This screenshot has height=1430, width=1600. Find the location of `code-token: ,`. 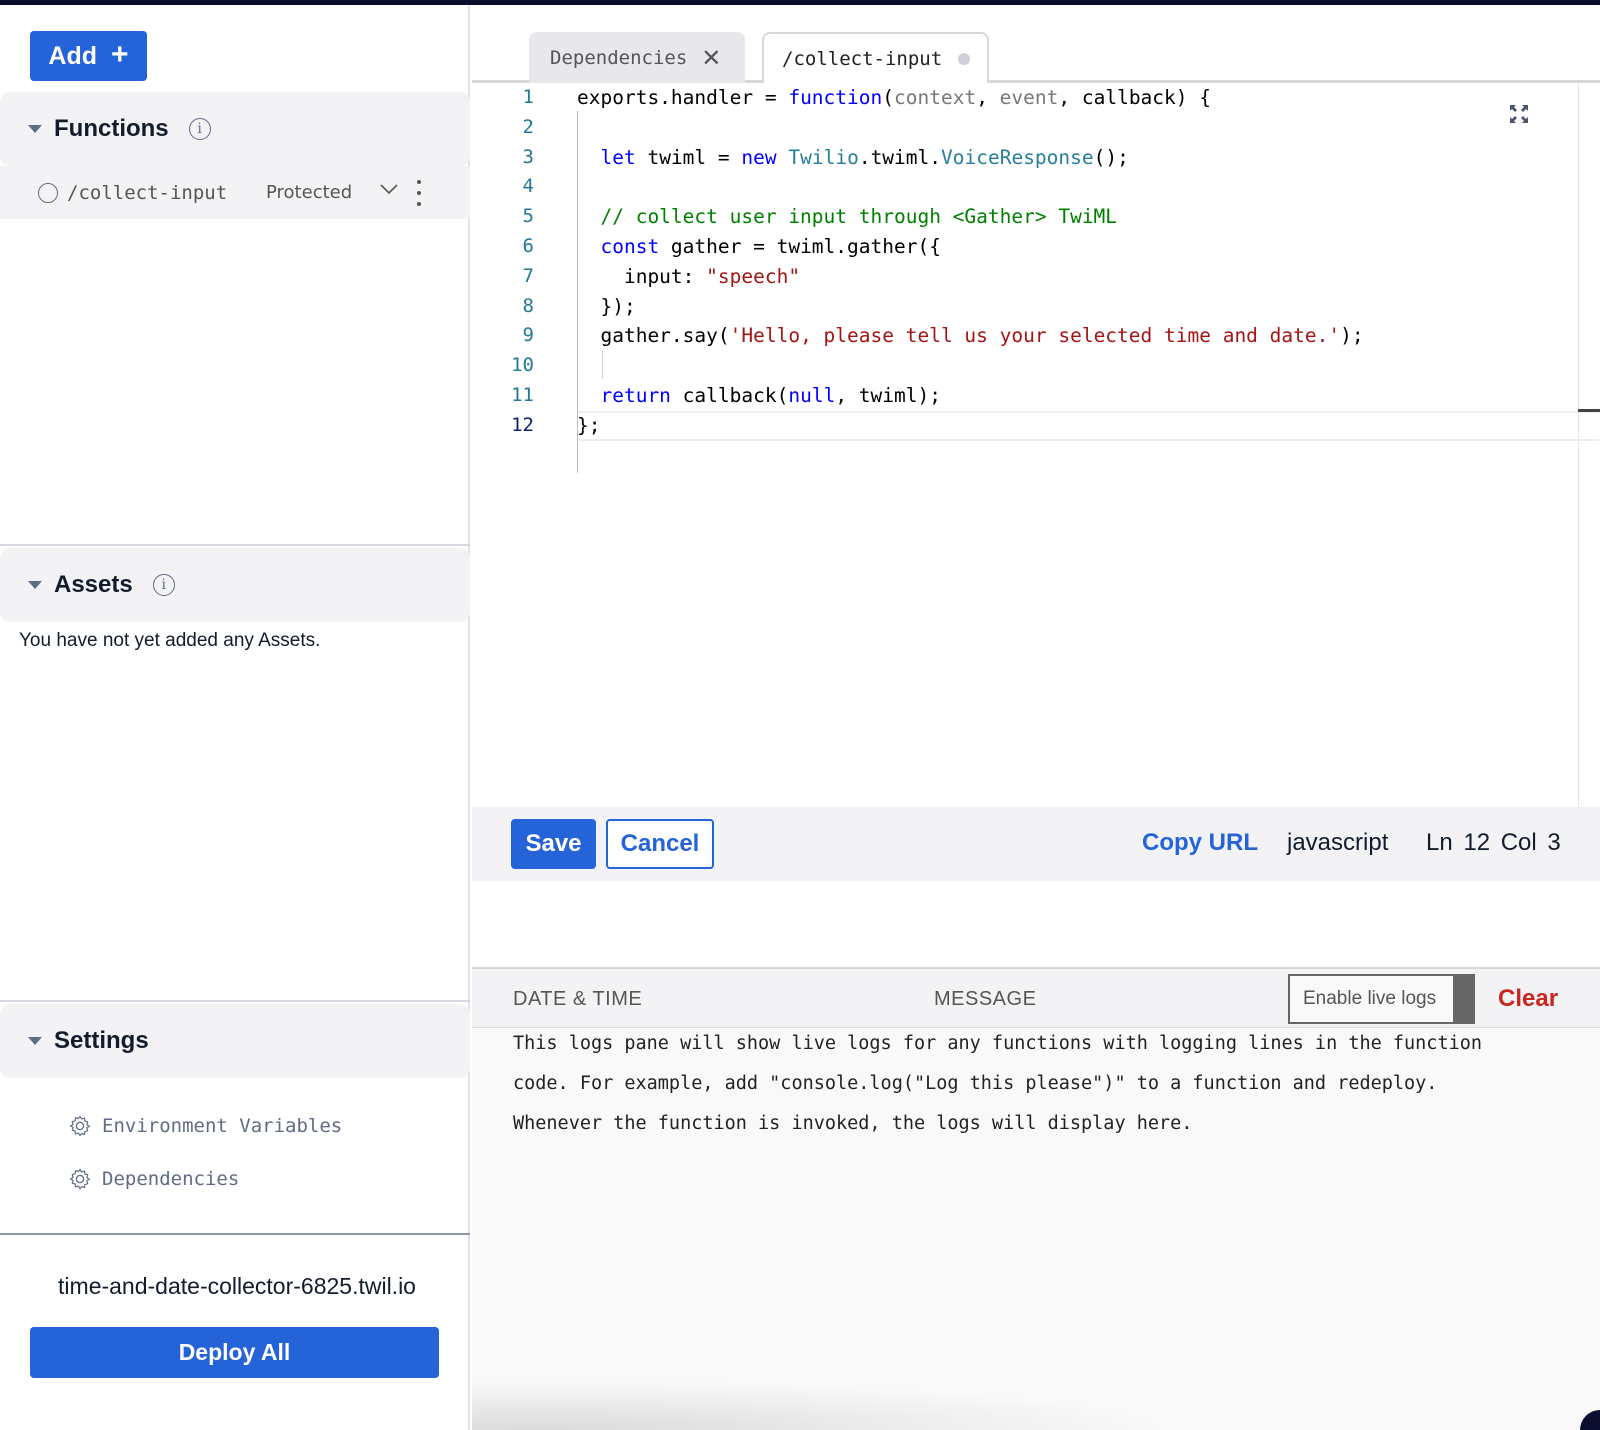

code-token: , is located at coordinates (988, 97).